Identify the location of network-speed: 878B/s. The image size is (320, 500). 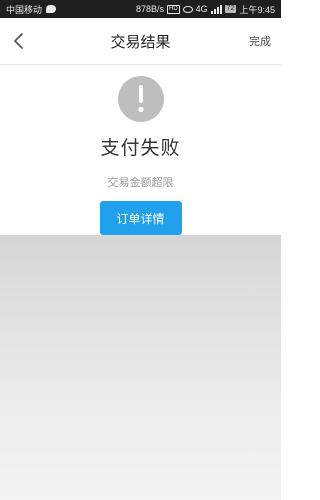
(149, 9).